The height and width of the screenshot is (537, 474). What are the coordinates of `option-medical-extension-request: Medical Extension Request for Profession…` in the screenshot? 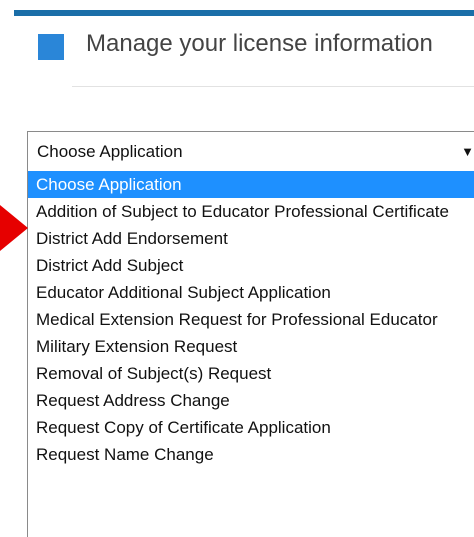 It's located at (251, 319).